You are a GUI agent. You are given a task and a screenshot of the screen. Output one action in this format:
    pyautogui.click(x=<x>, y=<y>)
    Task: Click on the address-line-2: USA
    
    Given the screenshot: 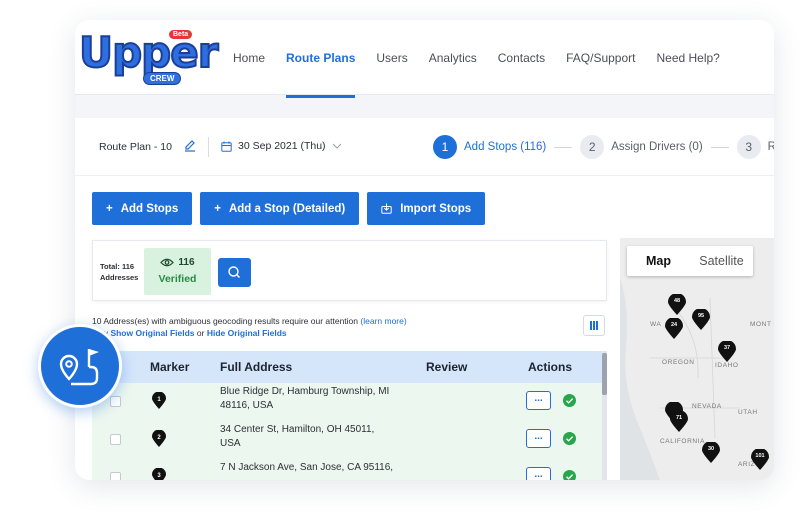 What is the action you would take?
    pyautogui.click(x=230, y=443)
    